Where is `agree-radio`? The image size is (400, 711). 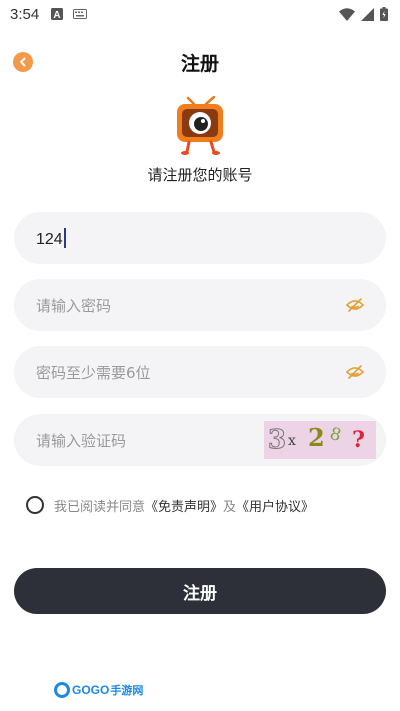 agree-radio is located at coordinates (35, 505).